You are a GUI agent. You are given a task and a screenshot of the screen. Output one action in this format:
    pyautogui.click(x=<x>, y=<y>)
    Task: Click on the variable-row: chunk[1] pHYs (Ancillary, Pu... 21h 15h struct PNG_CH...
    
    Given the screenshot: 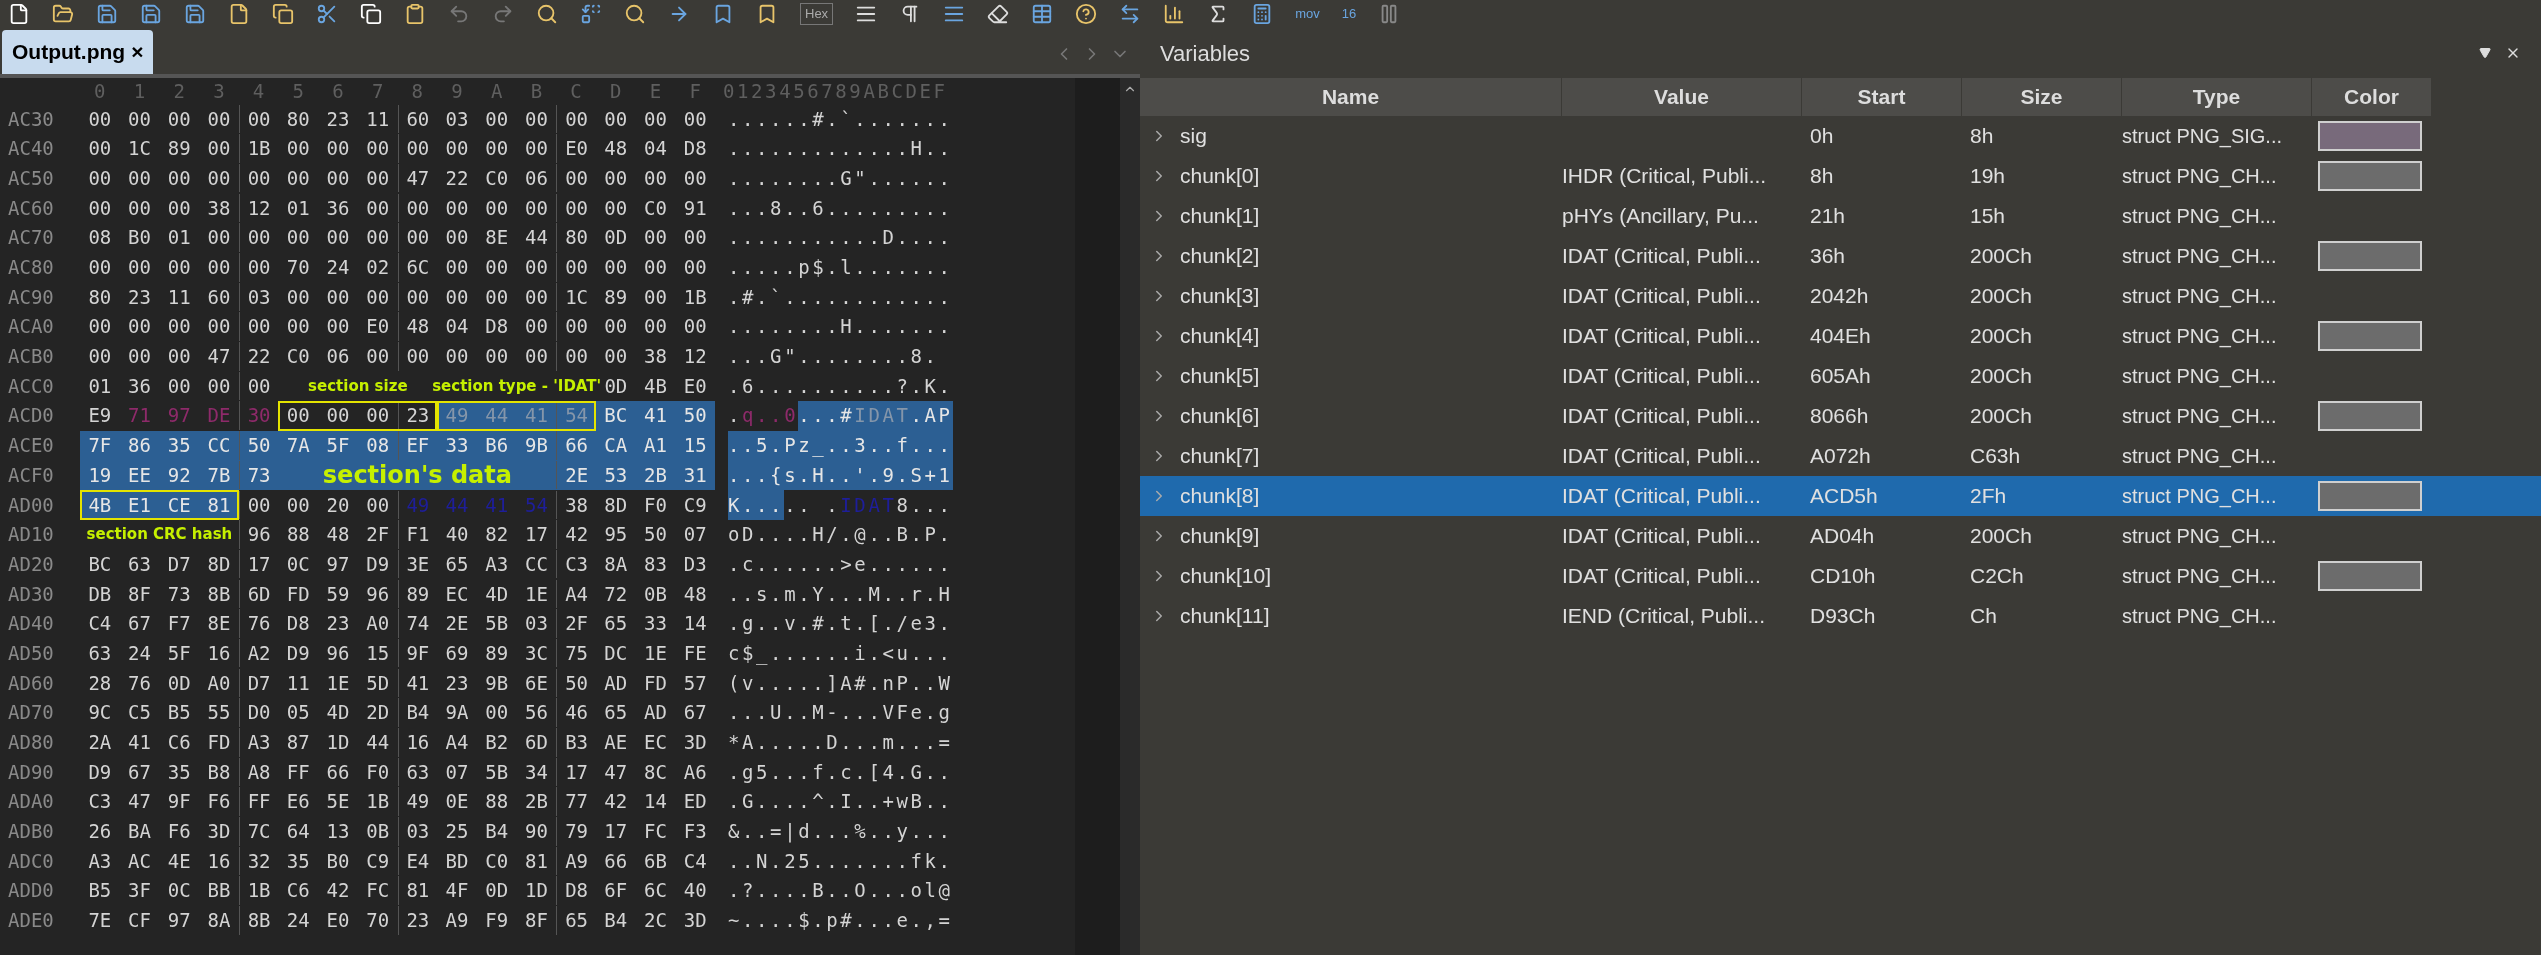 What is the action you would take?
    pyautogui.click(x=1840, y=216)
    